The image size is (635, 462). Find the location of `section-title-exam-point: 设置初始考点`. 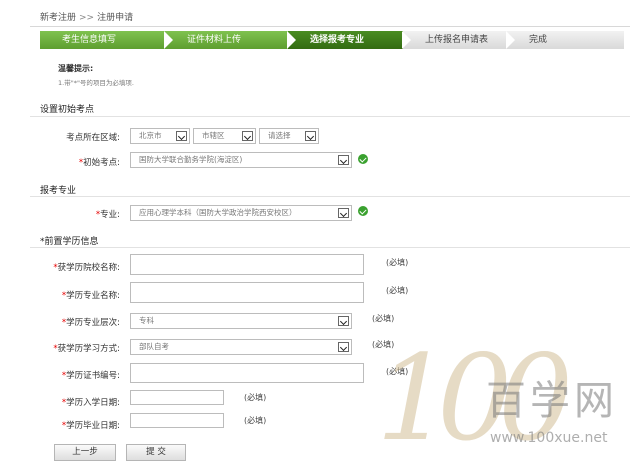

section-title-exam-point: 设置初始考点 is located at coordinates (67, 110).